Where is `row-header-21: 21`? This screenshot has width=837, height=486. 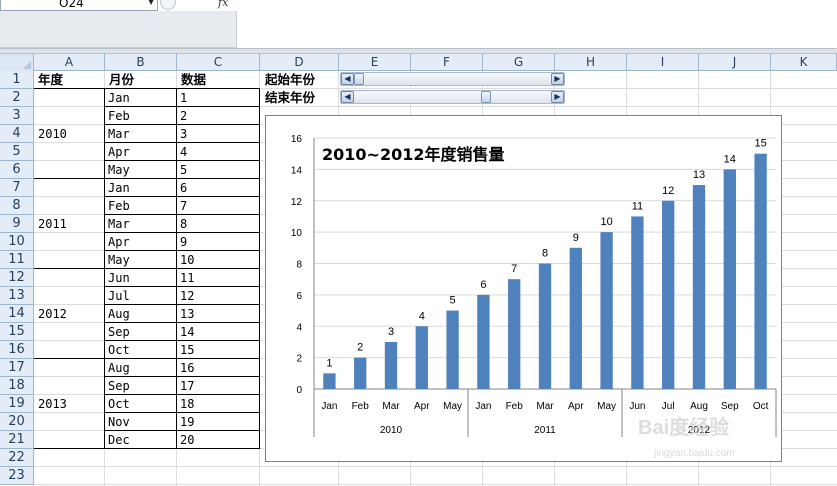 row-header-21: 21 is located at coordinates (17, 440).